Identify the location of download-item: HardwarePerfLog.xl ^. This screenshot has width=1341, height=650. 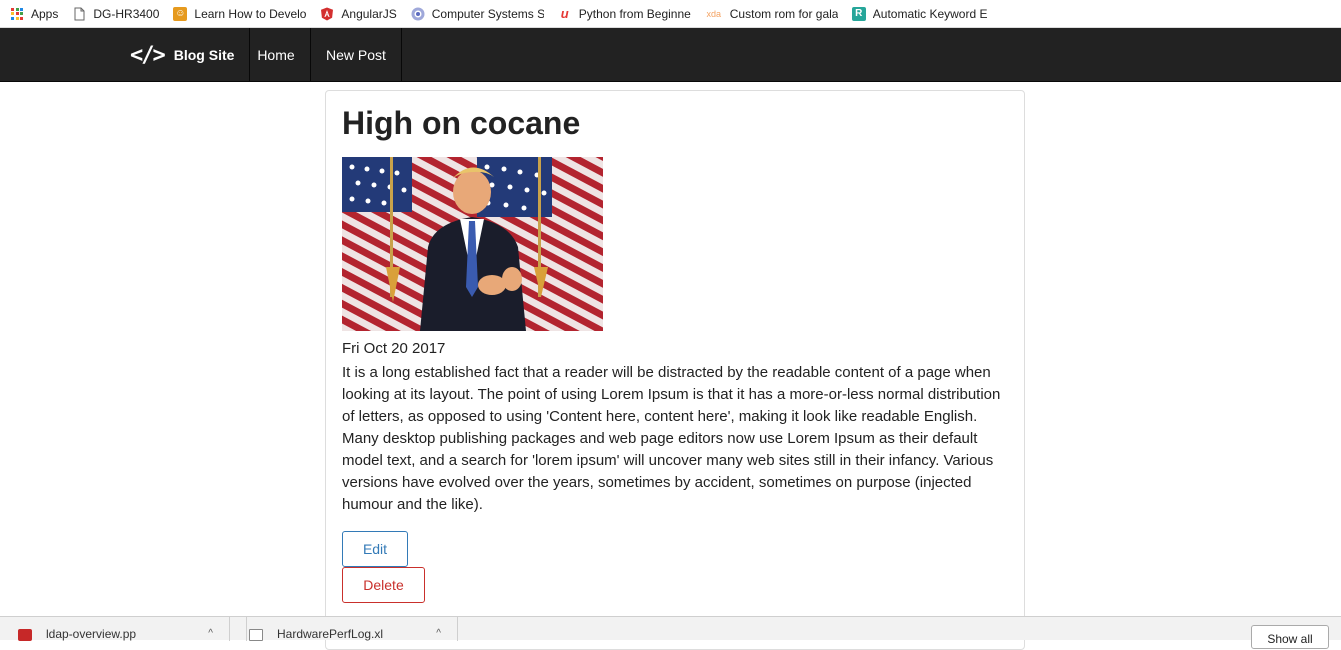
(352, 629).